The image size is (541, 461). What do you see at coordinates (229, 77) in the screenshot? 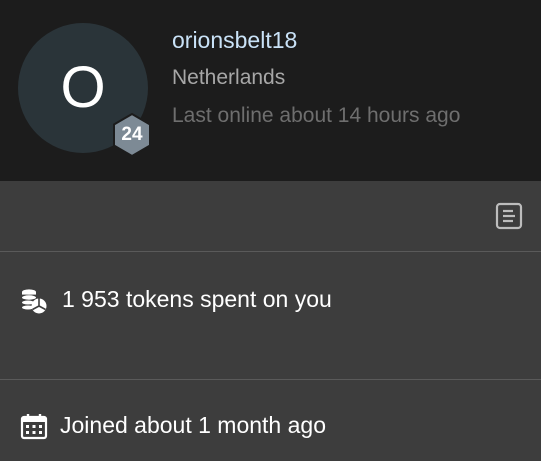
I see `country: Netherlands` at bounding box center [229, 77].